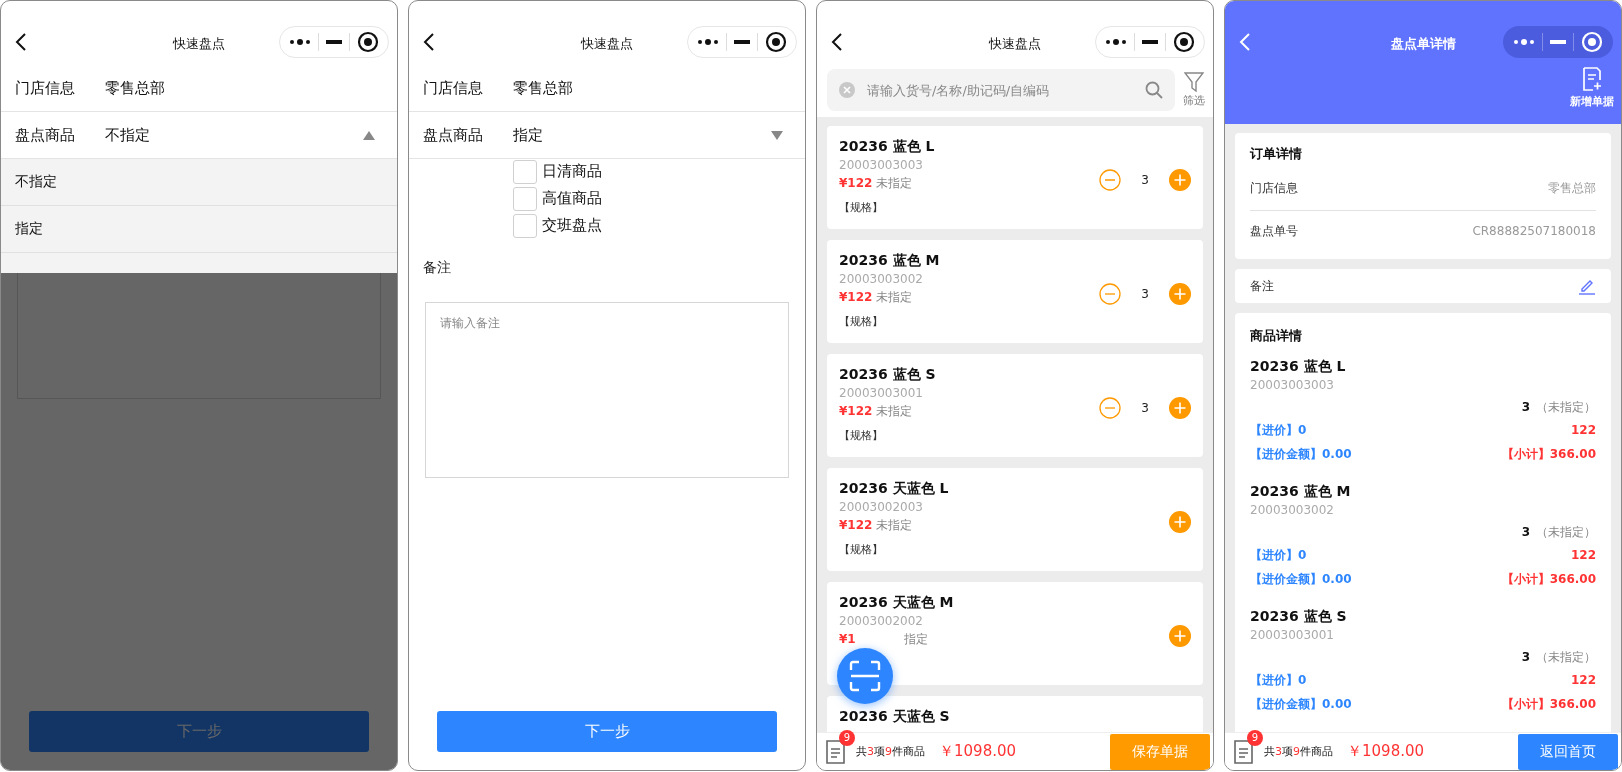  Describe the element at coordinates (135, 88) in the screenshot. I see `field-value: 零售总部` at that location.